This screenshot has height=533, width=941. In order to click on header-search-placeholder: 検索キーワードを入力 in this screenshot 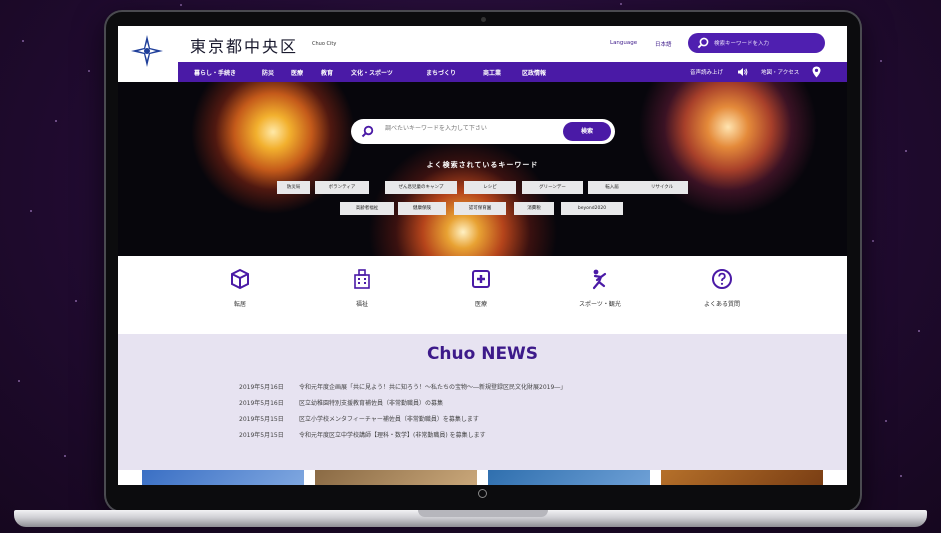, I will do `click(742, 44)`.